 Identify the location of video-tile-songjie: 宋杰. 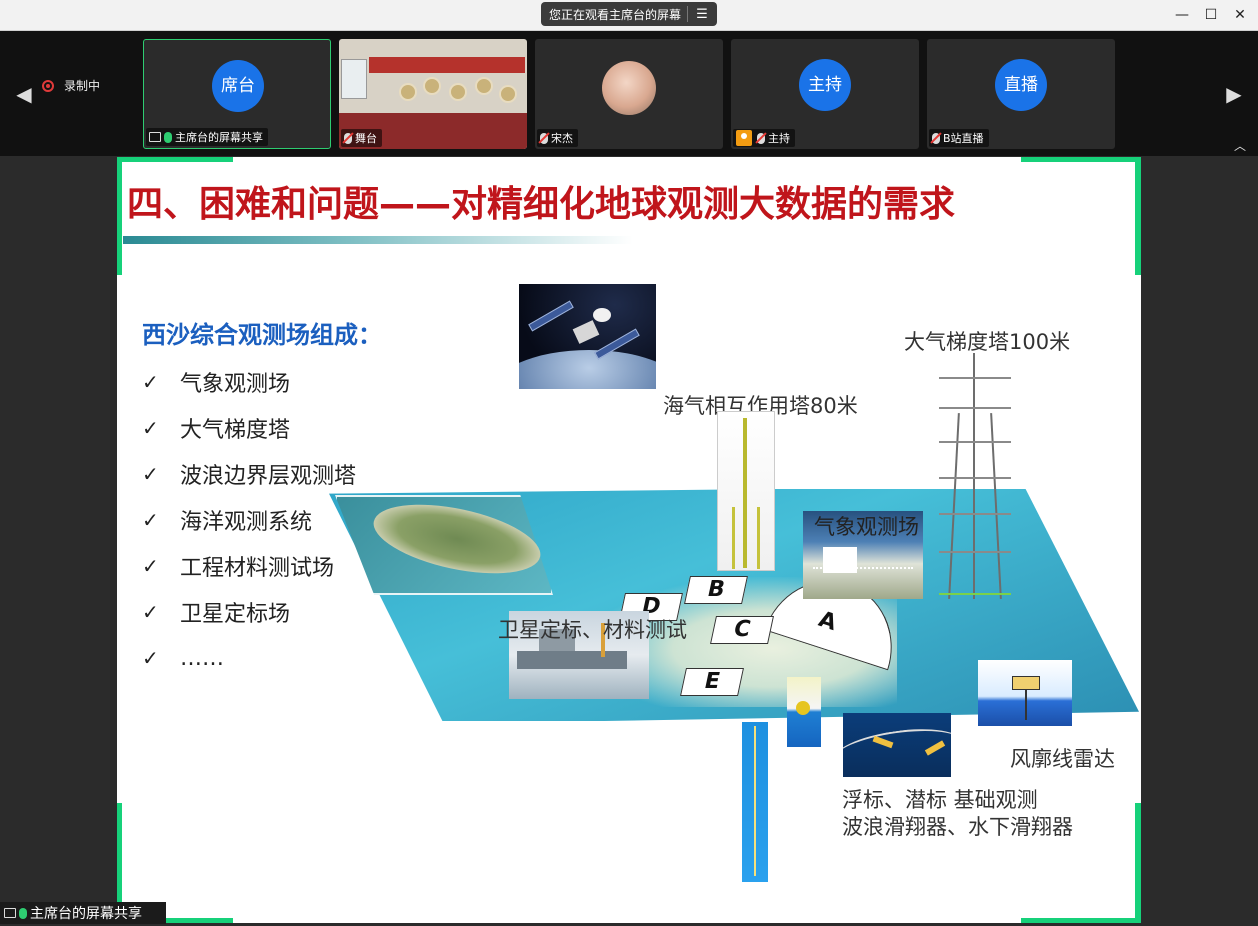
(629, 94).